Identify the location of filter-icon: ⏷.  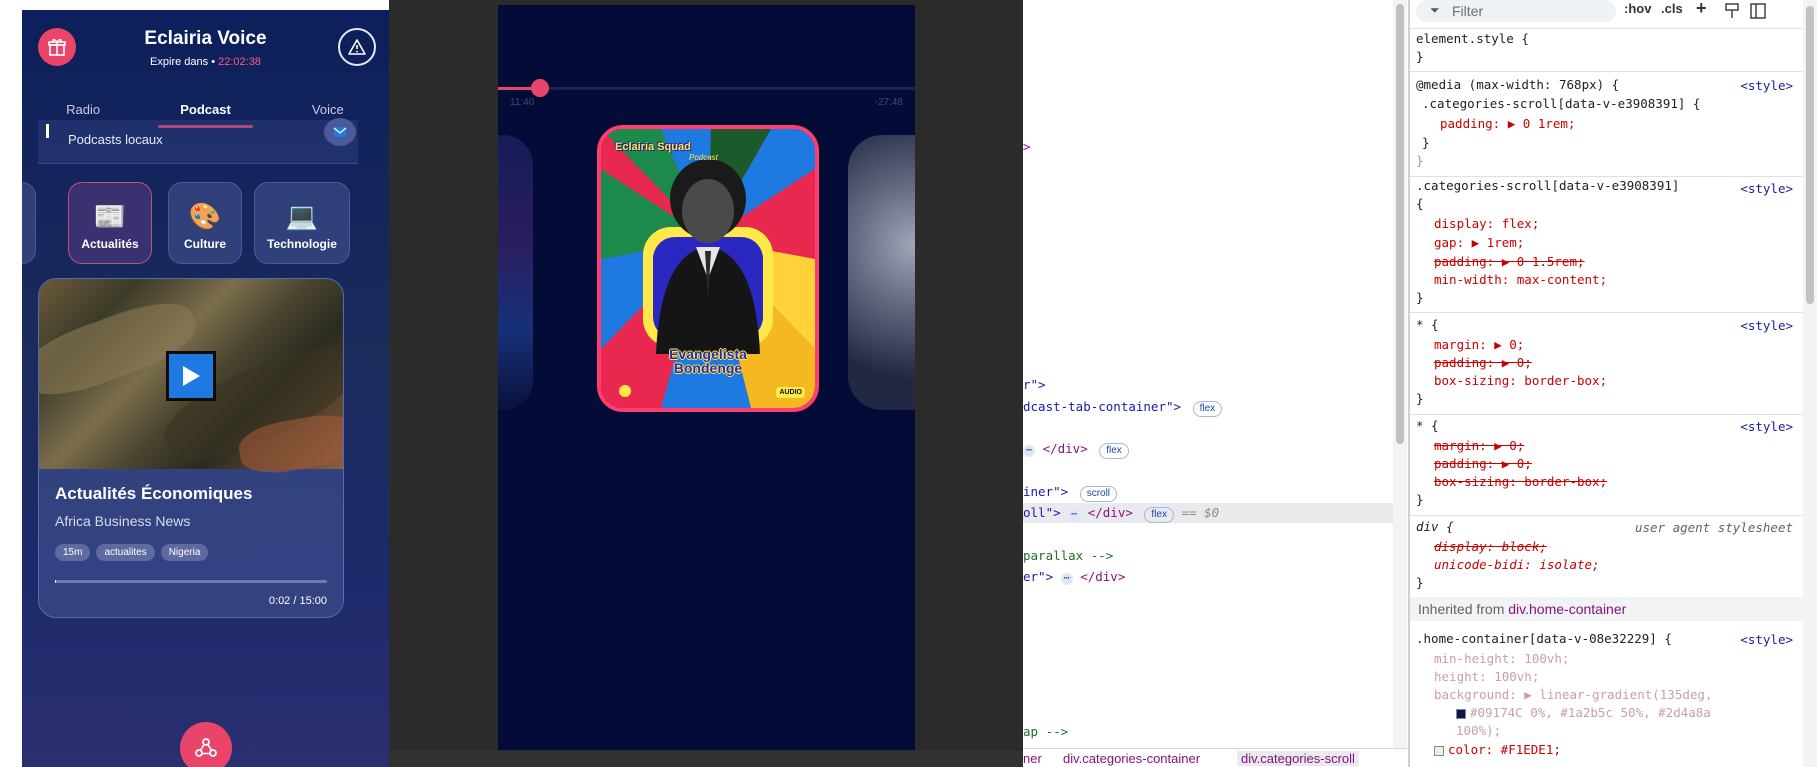
(1435, 10).